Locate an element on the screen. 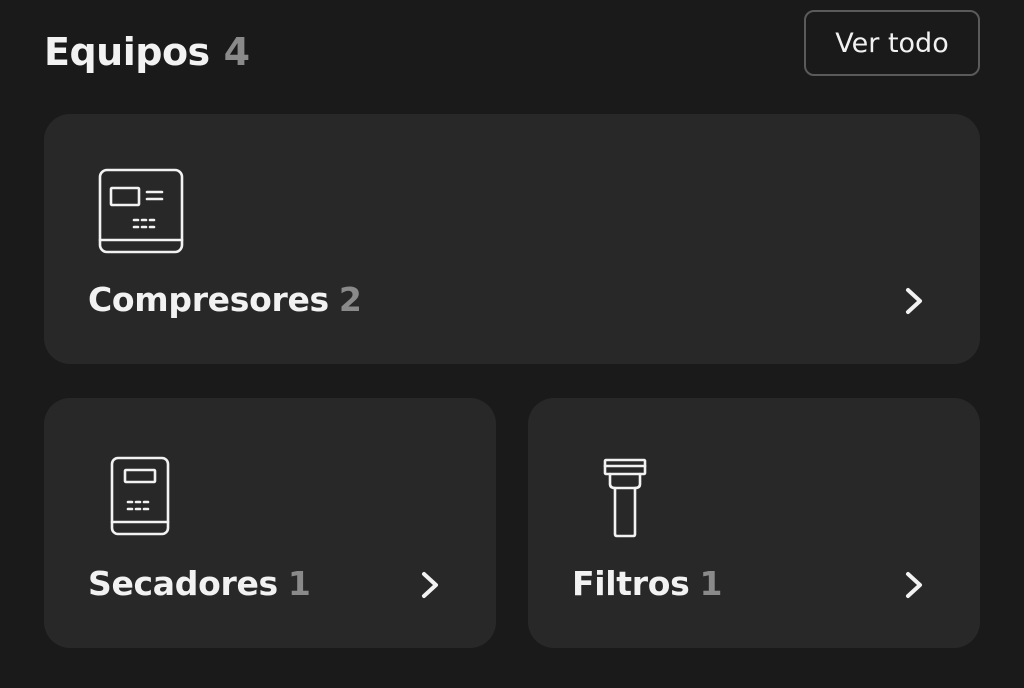  section-title: Equipos 4 is located at coordinates (147, 52).